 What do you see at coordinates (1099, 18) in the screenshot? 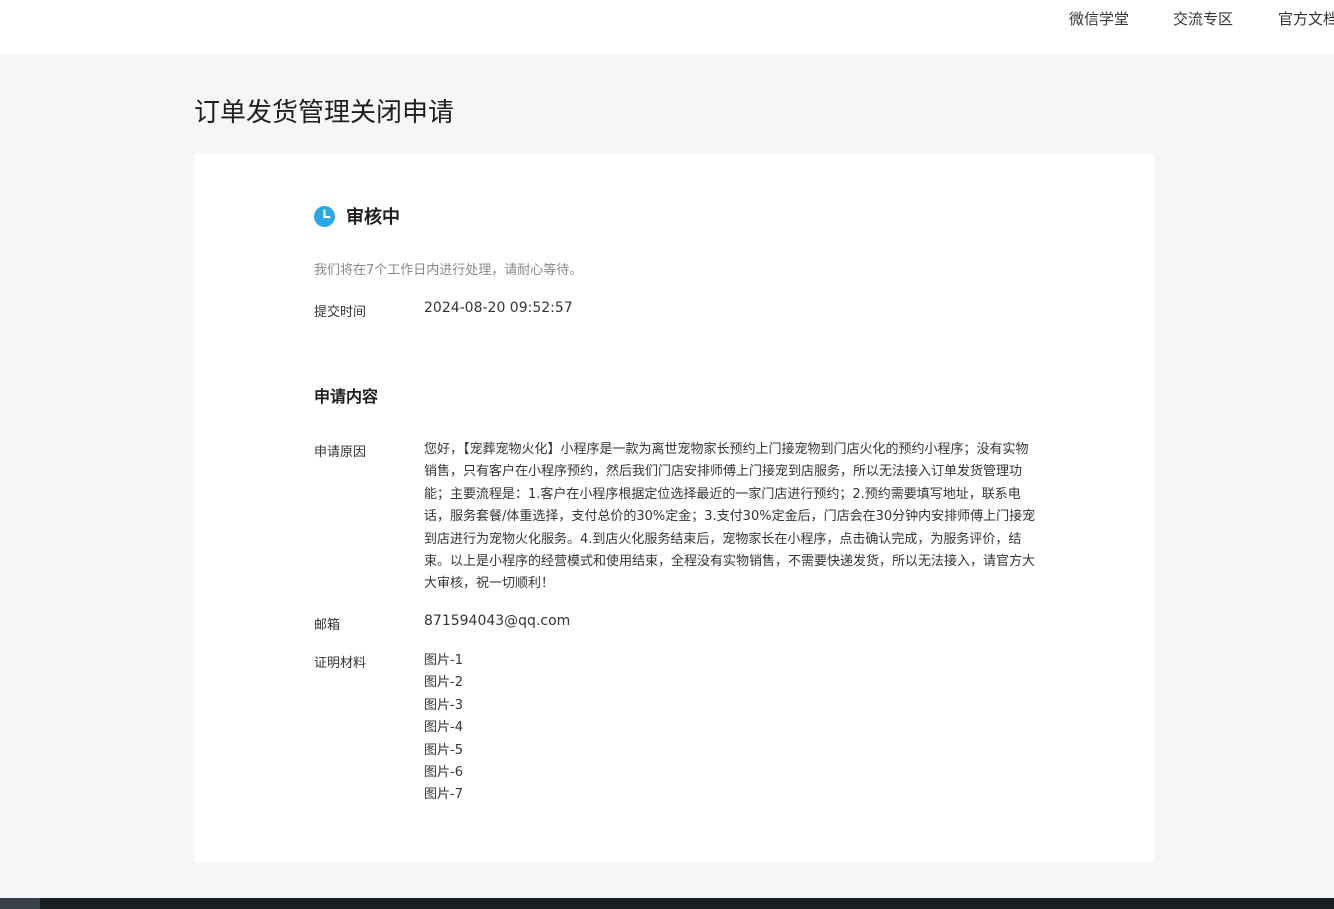
I see `nav-link-wechat-academy: 微信学堂` at bounding box center [1099, 18].